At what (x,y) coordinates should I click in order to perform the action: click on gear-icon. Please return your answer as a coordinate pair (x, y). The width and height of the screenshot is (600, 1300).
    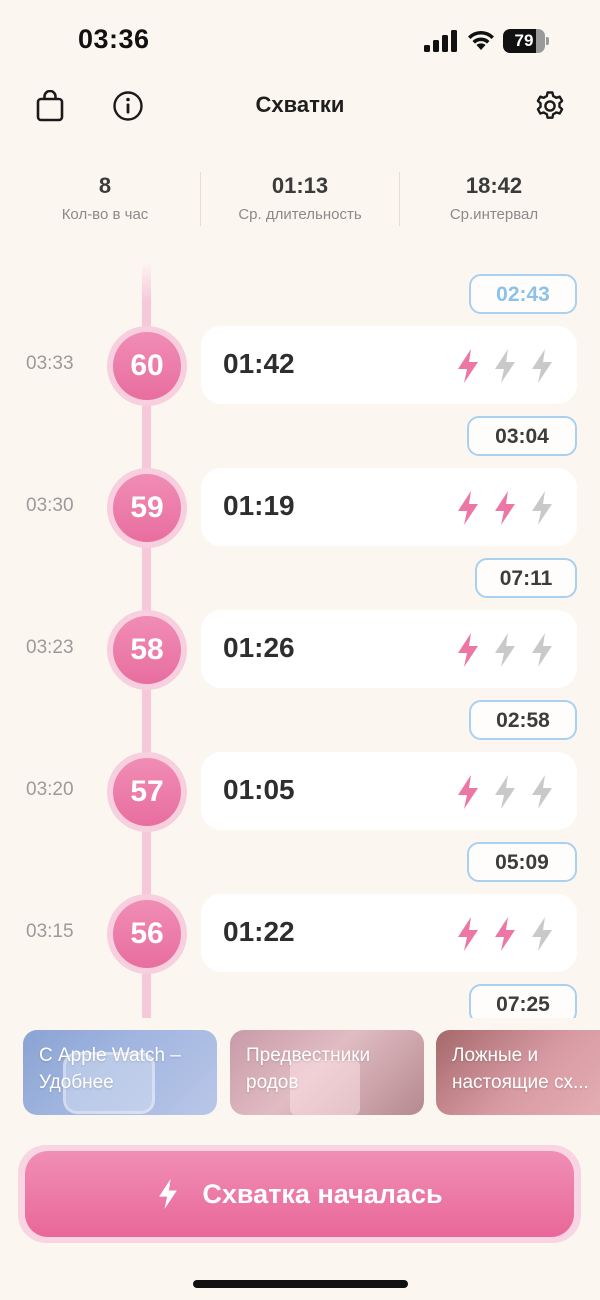
    Looking at the image, I should click on (550, 105).